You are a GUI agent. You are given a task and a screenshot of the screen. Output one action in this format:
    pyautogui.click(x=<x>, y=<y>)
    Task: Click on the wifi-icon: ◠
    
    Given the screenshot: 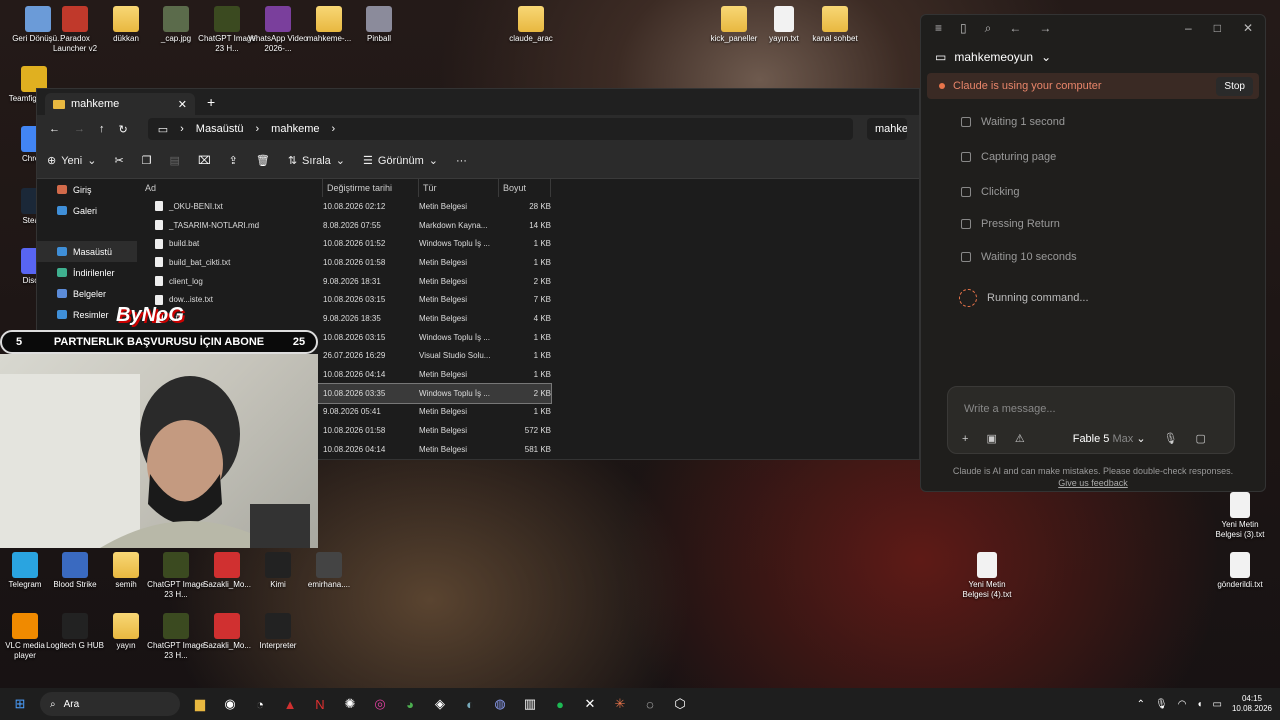 What is the action you would take?
    pyautogui.click(x=1182, y=704)
    